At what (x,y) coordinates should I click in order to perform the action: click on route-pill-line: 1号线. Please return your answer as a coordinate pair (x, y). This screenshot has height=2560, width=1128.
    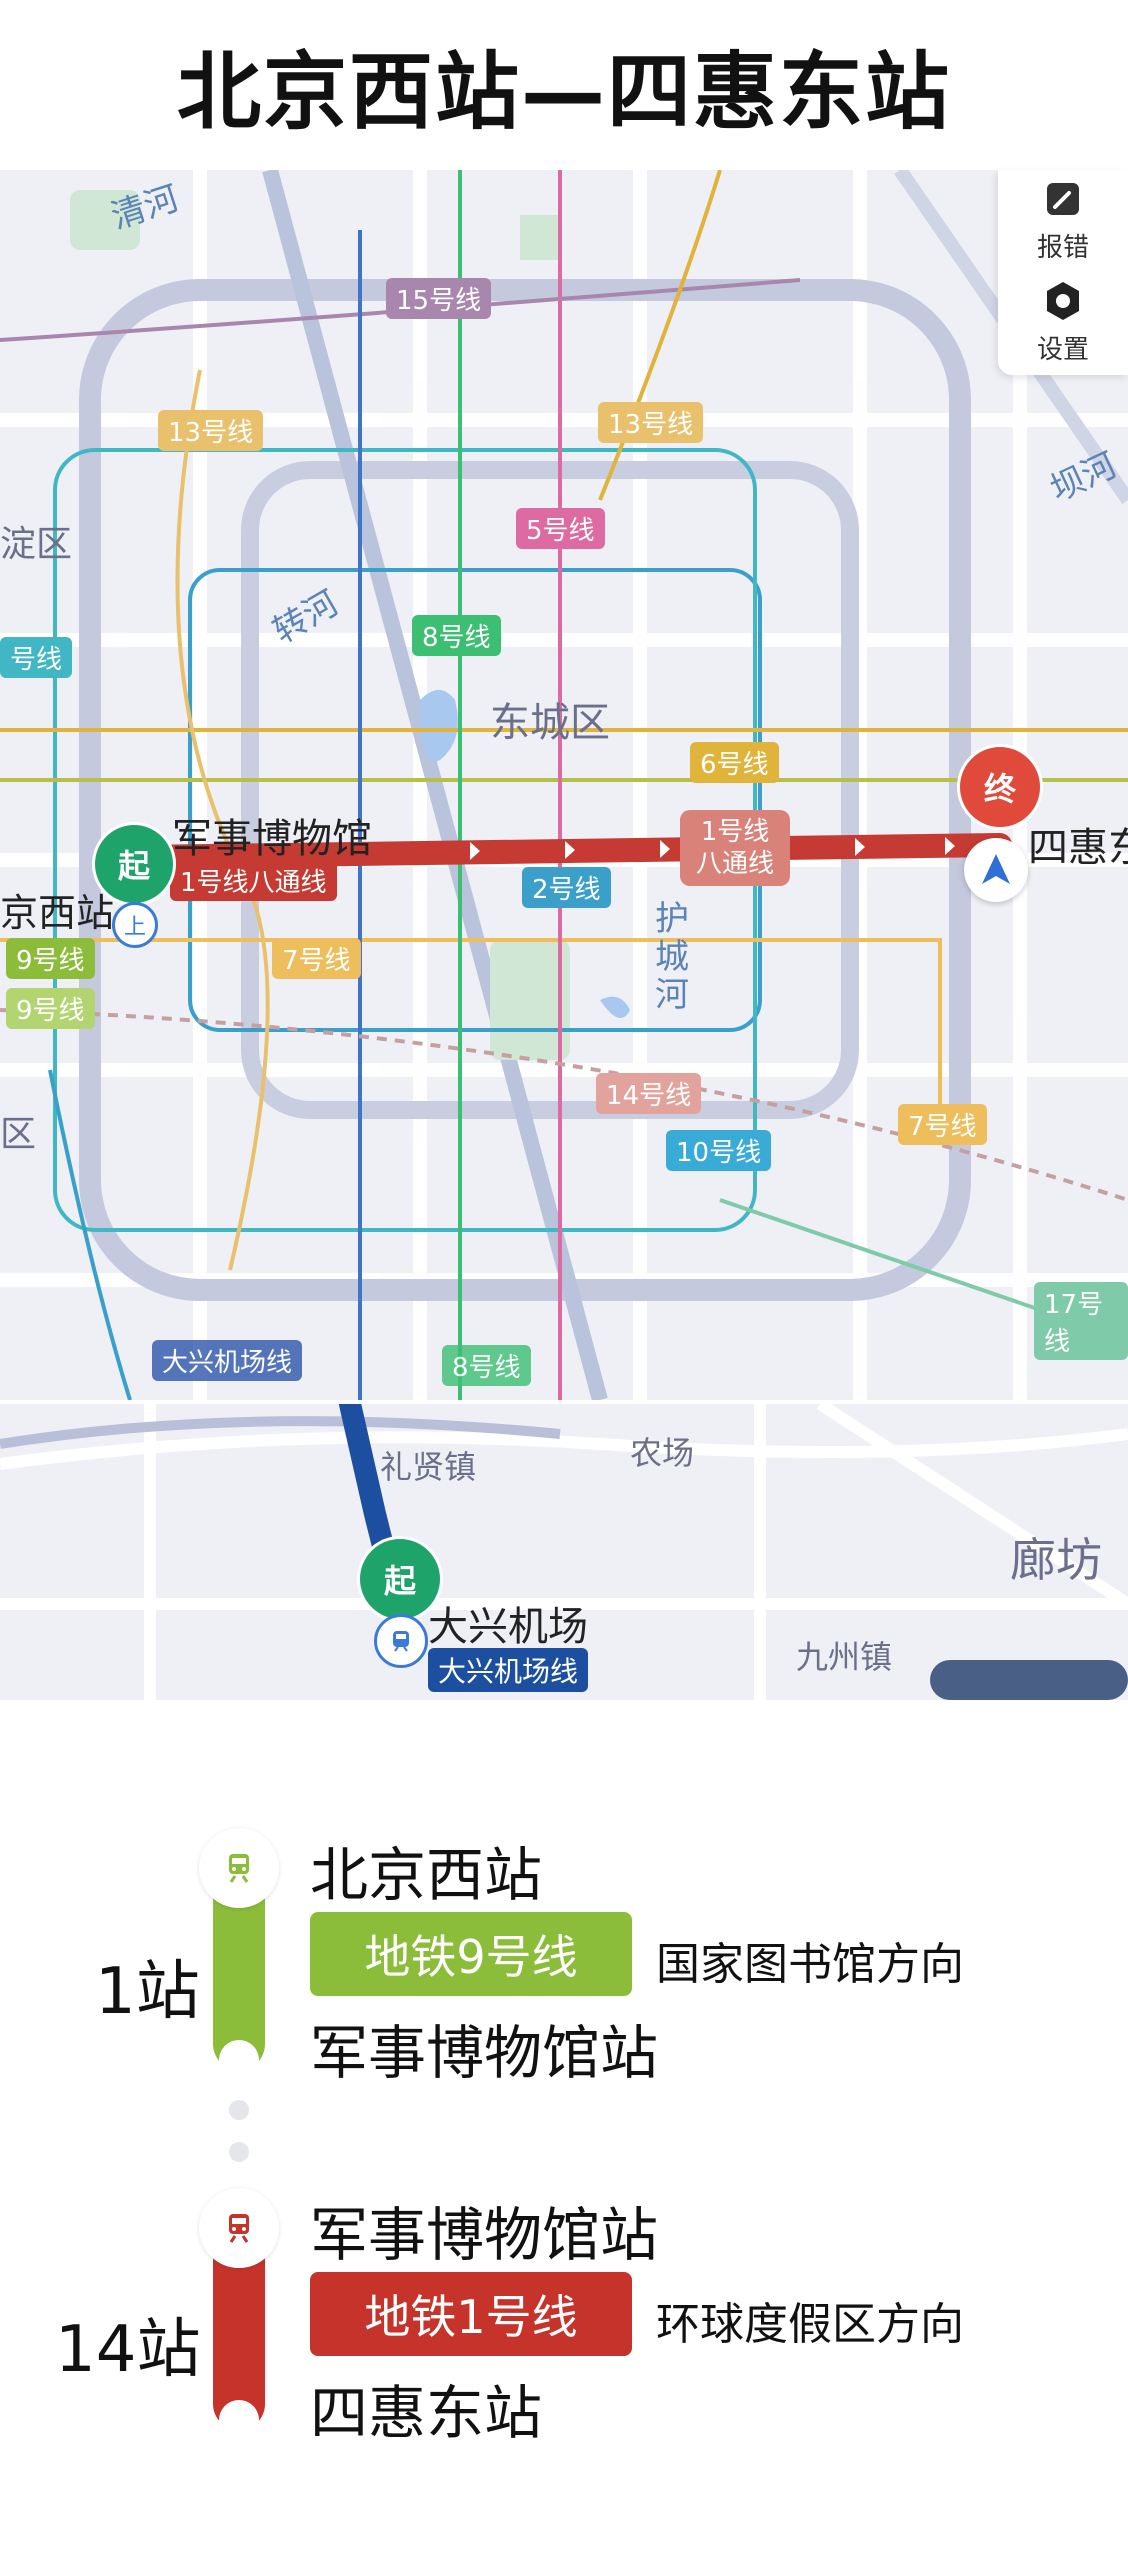
    Looking at the image, I should click on (735, 832).